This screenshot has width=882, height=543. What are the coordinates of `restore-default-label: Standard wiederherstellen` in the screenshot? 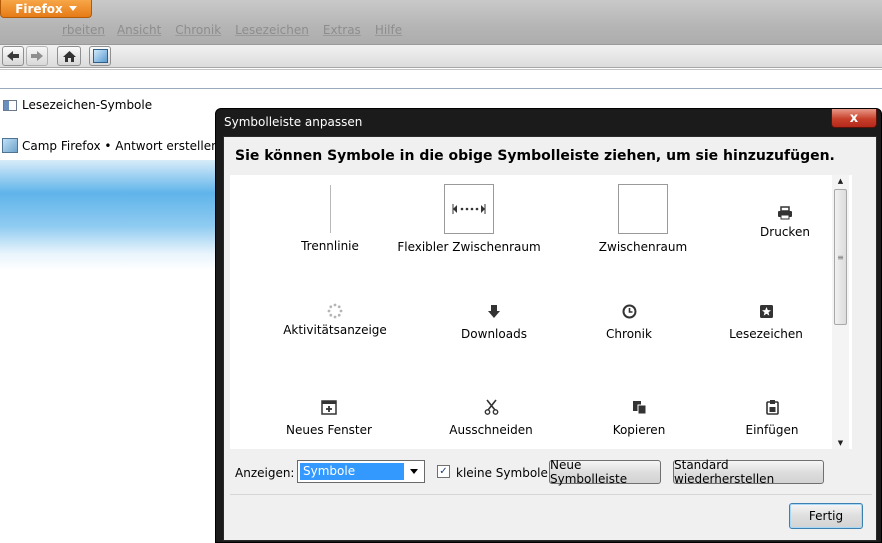 It's located at (724, 472).